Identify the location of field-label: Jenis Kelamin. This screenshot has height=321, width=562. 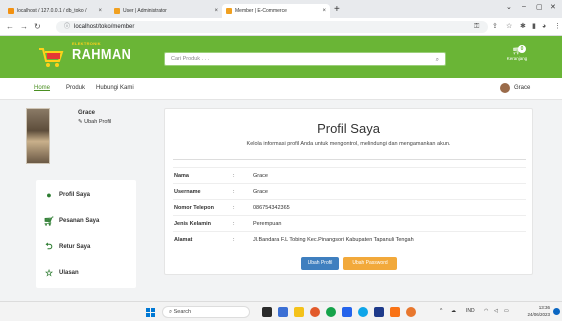
(192, 224).